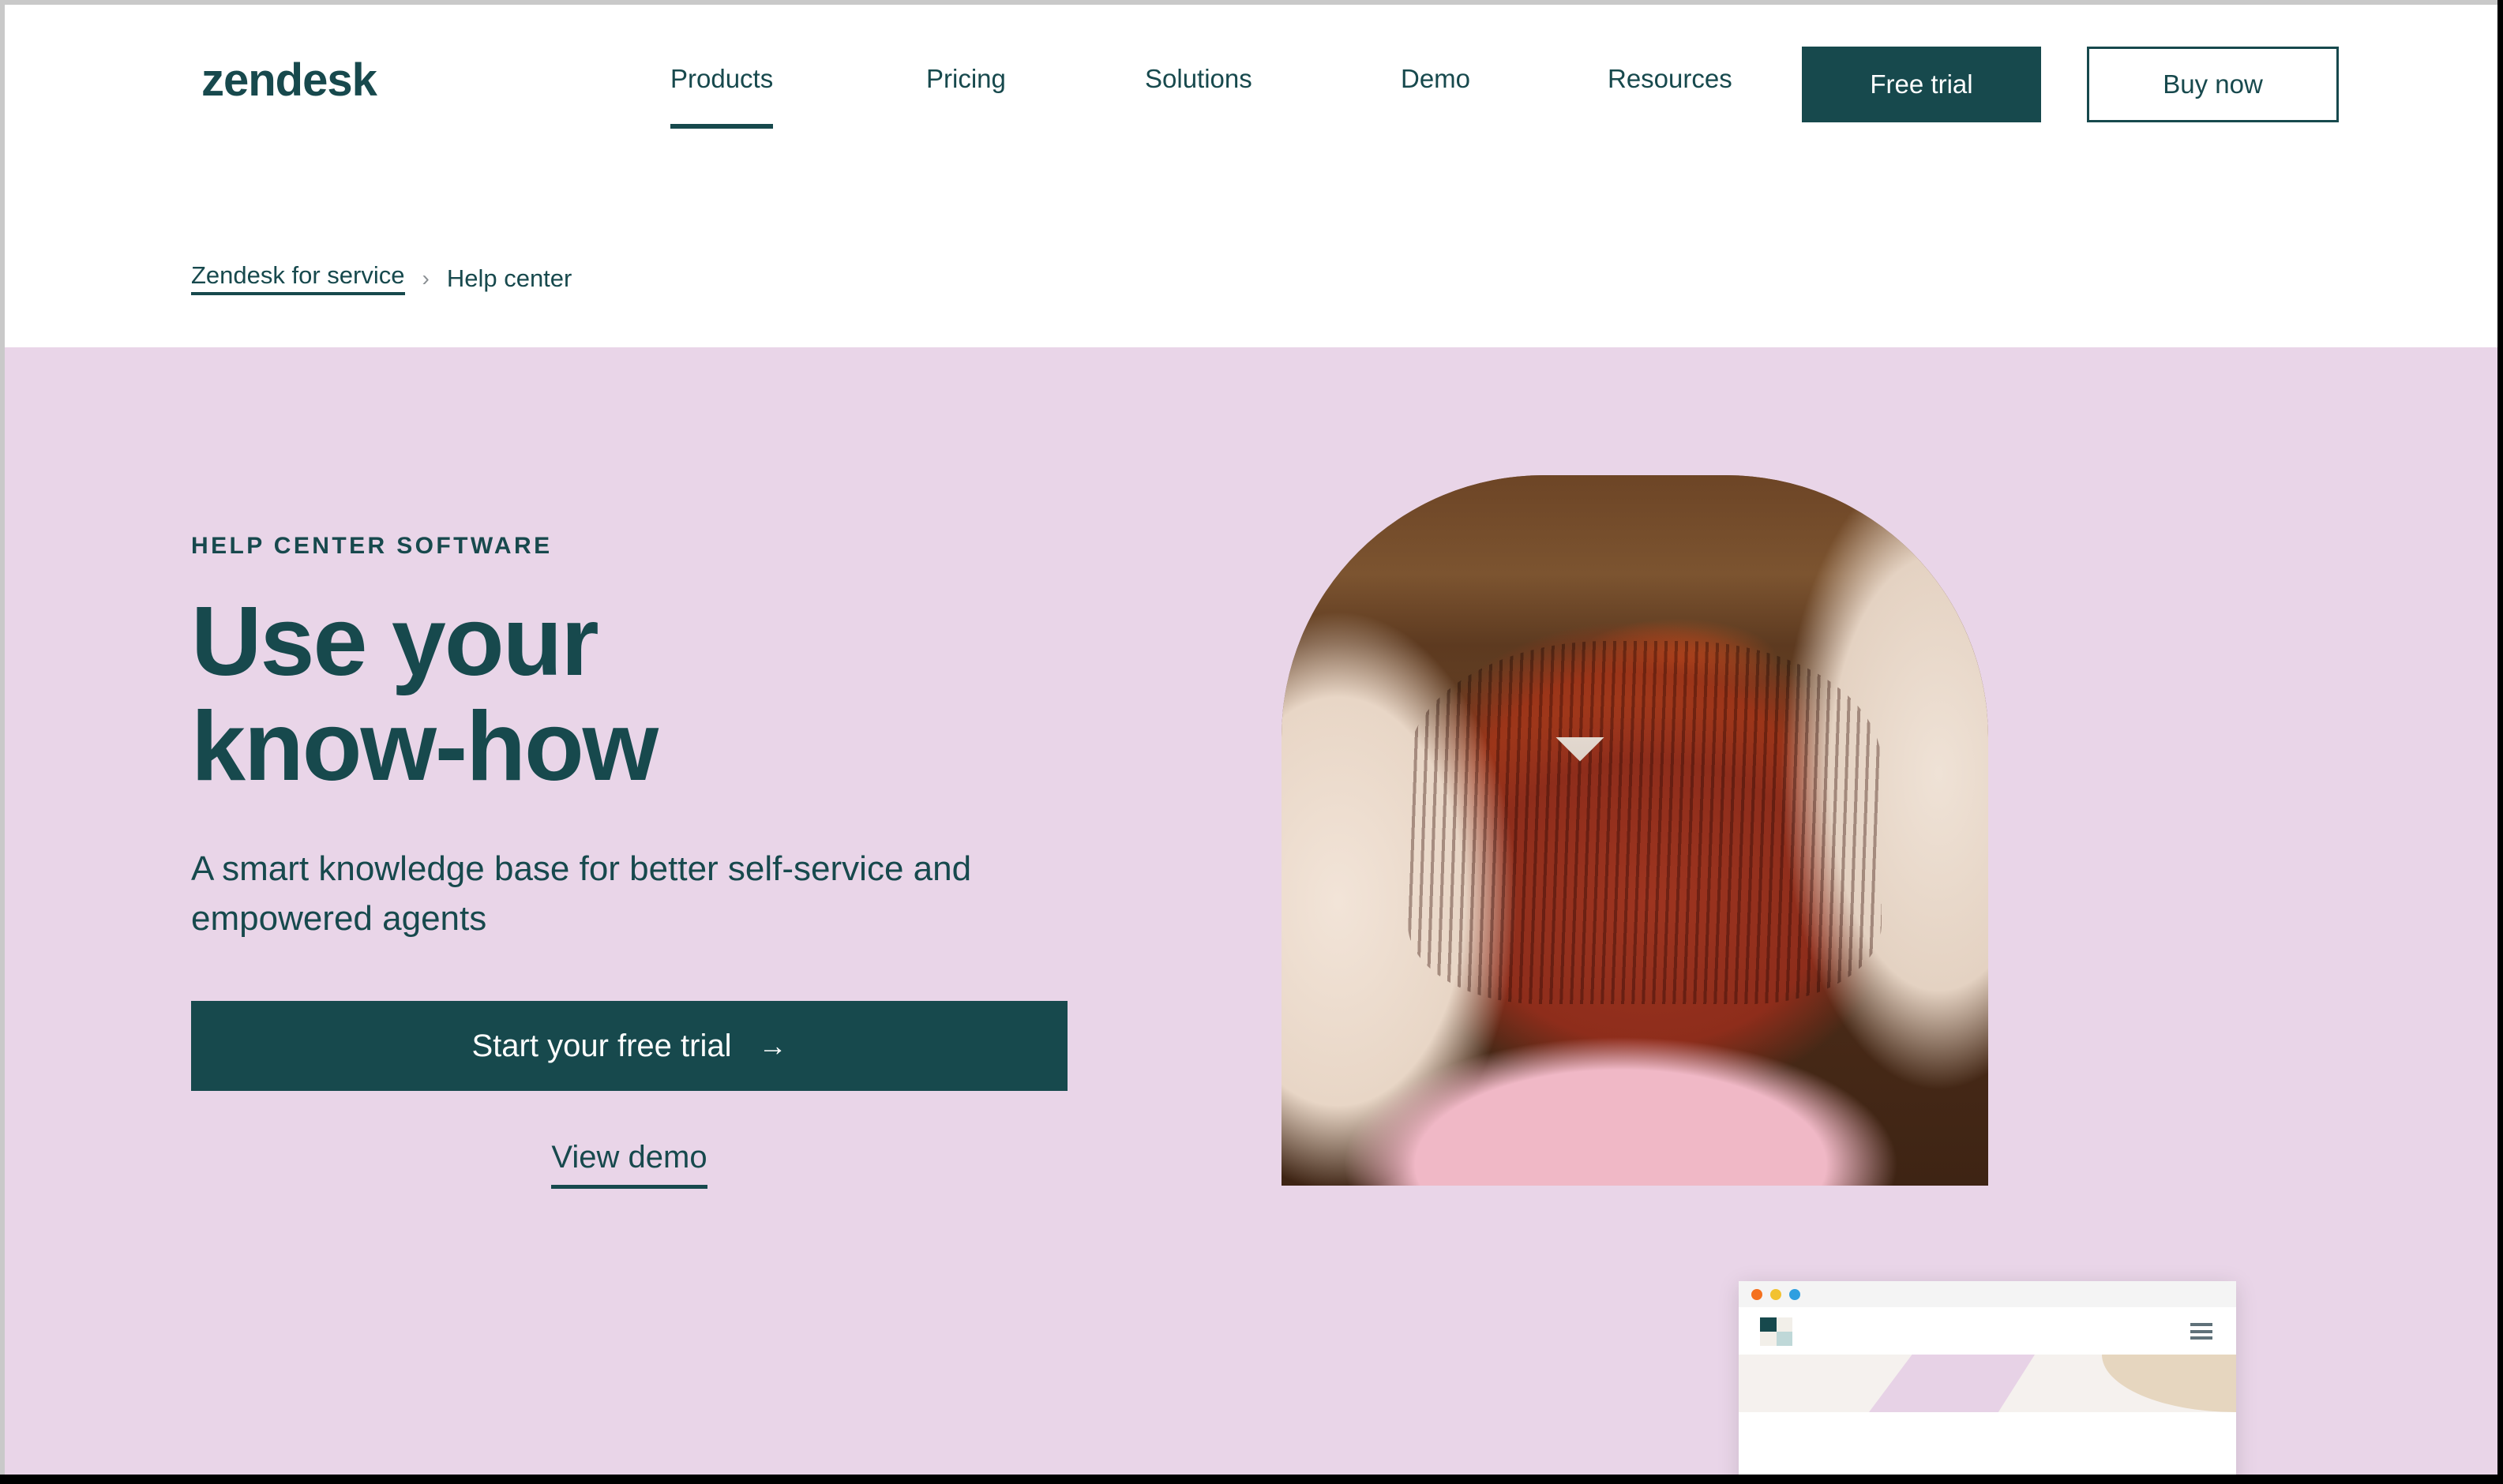  I want to click on breadcrumb: Zendesk for service › Help center, so click(382, 278).